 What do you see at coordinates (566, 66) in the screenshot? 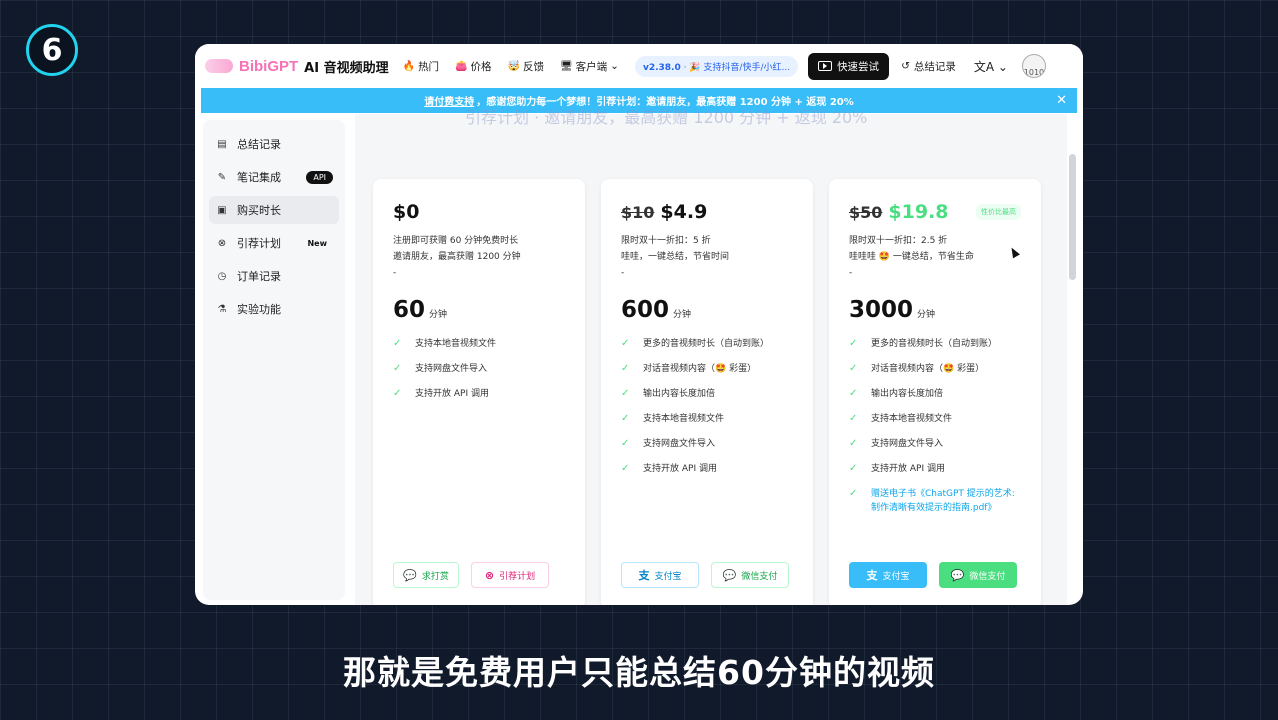
I see `desktop-icon: 🖥` at bounding box center [566, 66].